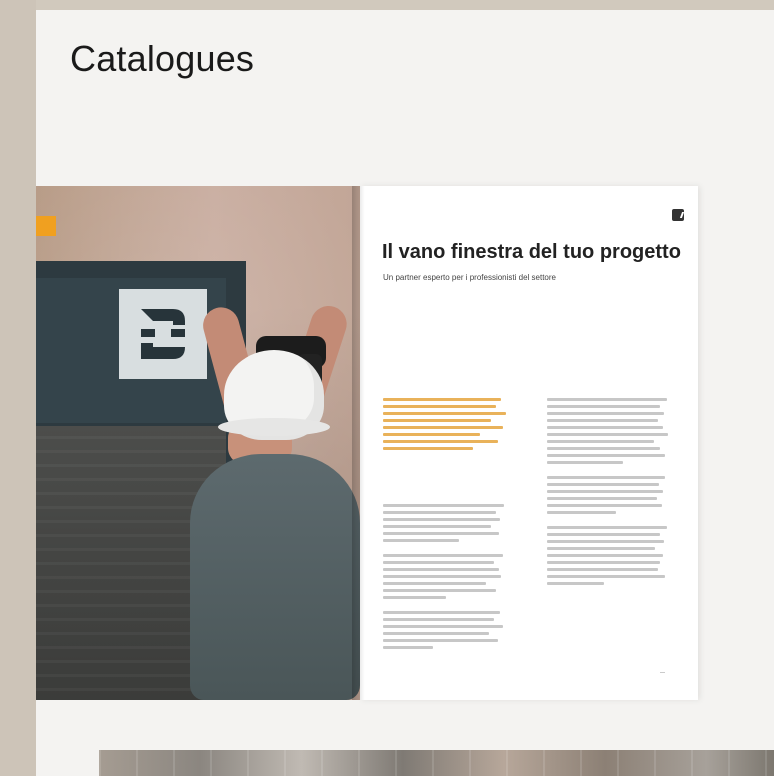  I want to click on left-background-strip, so click(18, 388).